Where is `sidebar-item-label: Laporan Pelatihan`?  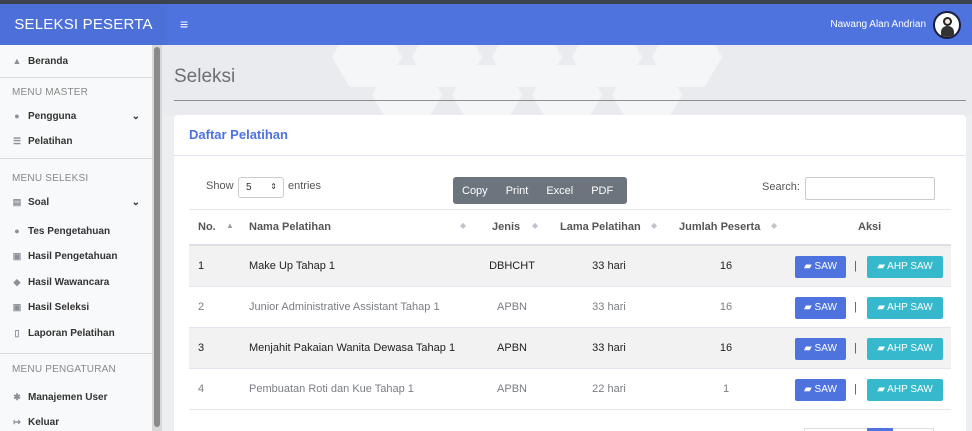
sidebar-item-label: Laporan Pelatihan is located at coordinates (71, 333).